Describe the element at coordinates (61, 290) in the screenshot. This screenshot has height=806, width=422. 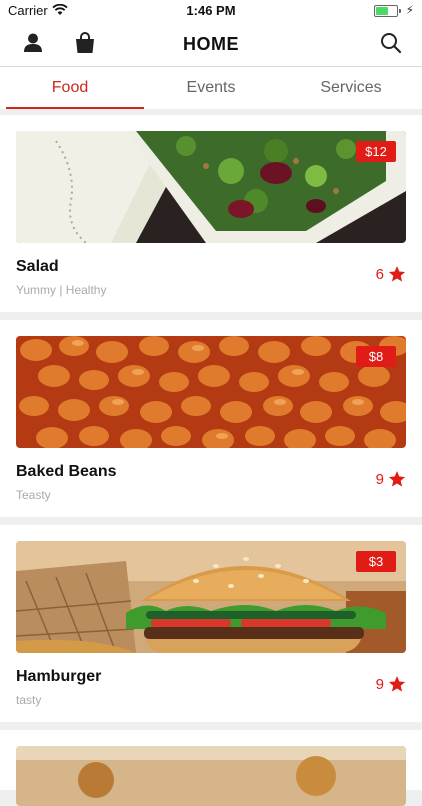
I see `food-tags: Yummy | Healthy` at that location.